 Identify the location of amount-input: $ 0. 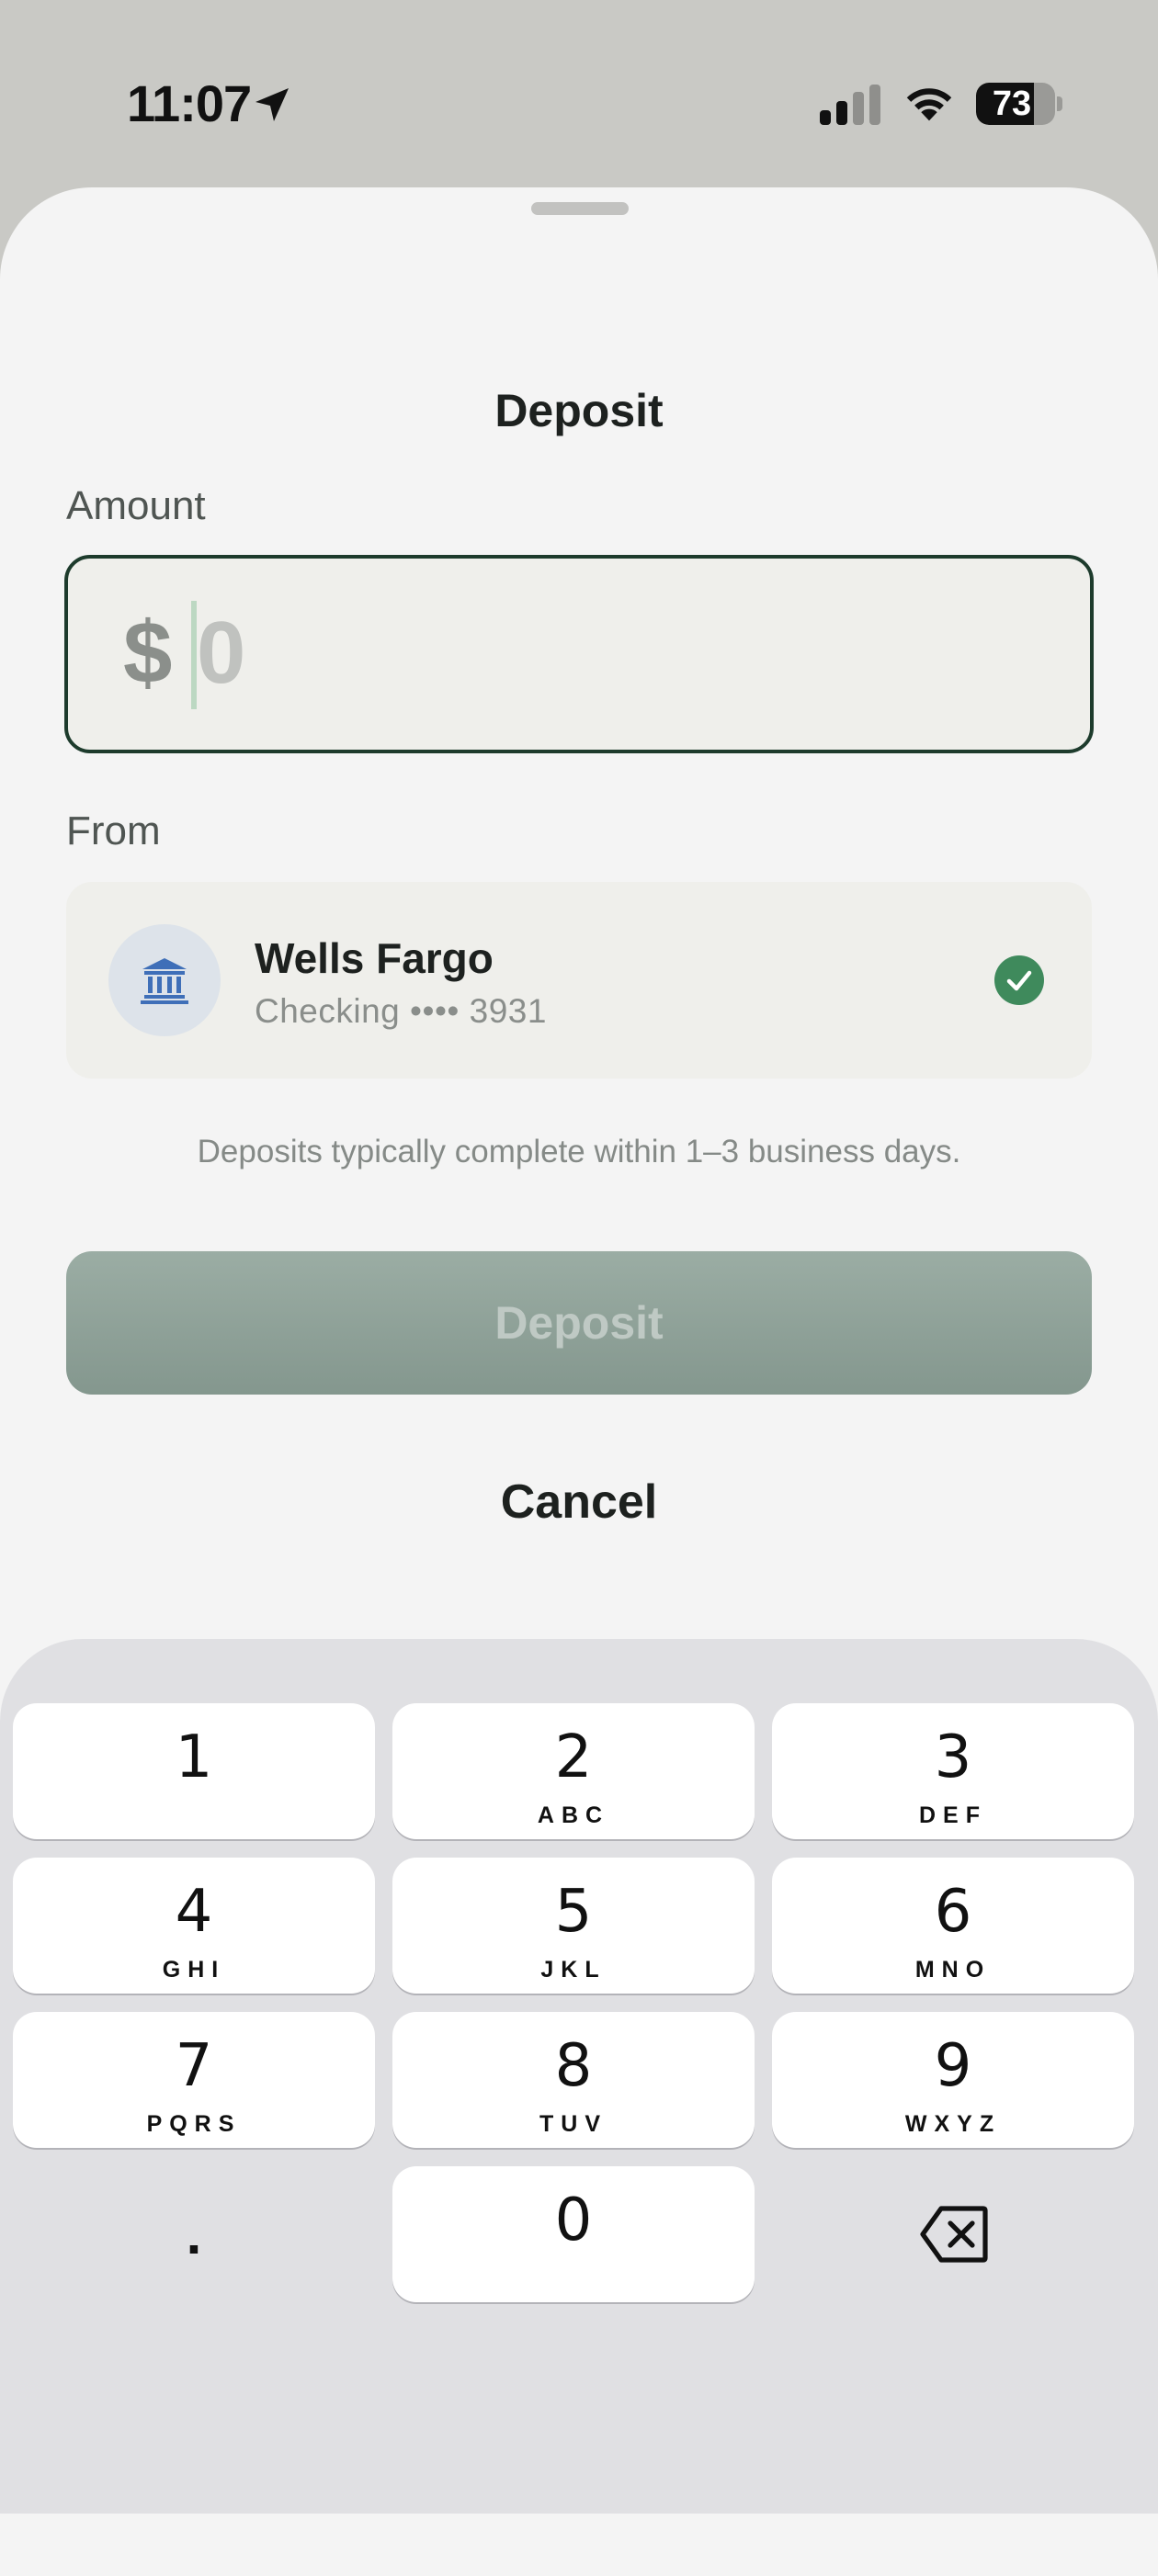
(579, 654).